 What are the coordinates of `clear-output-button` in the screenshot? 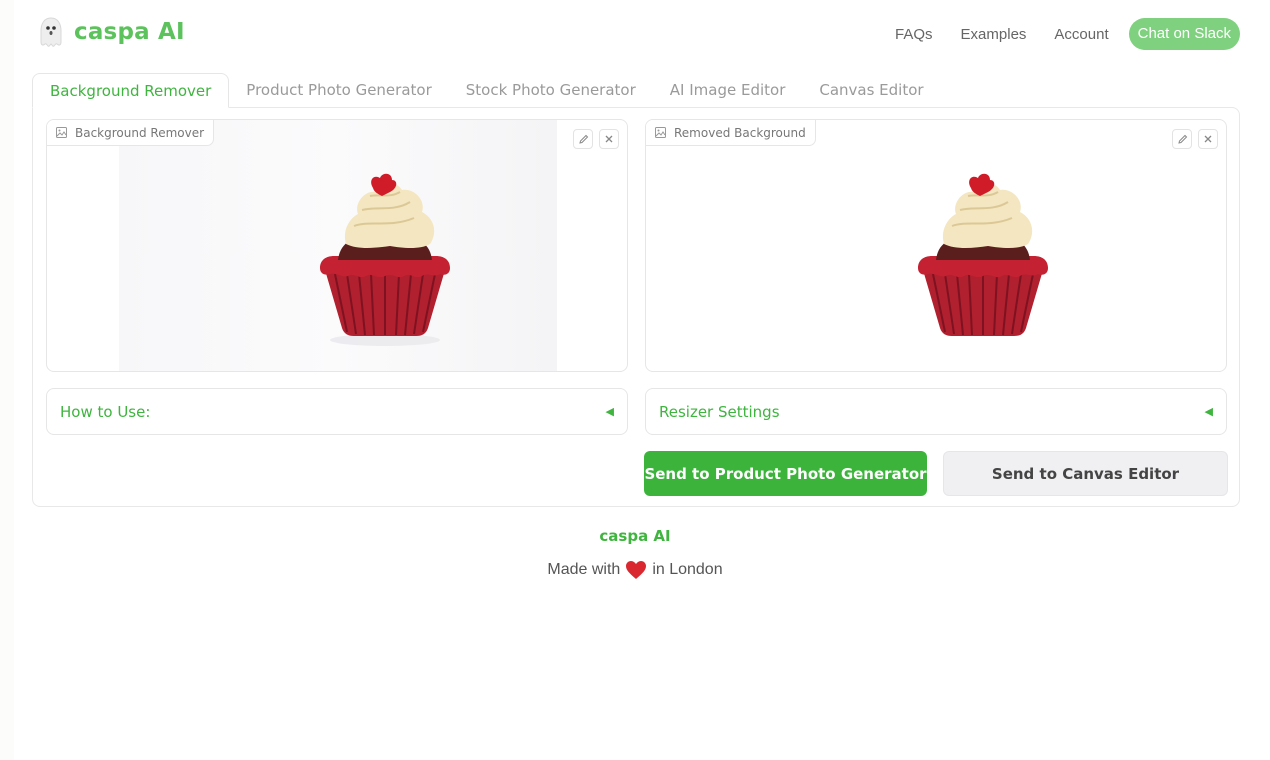 It's located at (1208, 139).